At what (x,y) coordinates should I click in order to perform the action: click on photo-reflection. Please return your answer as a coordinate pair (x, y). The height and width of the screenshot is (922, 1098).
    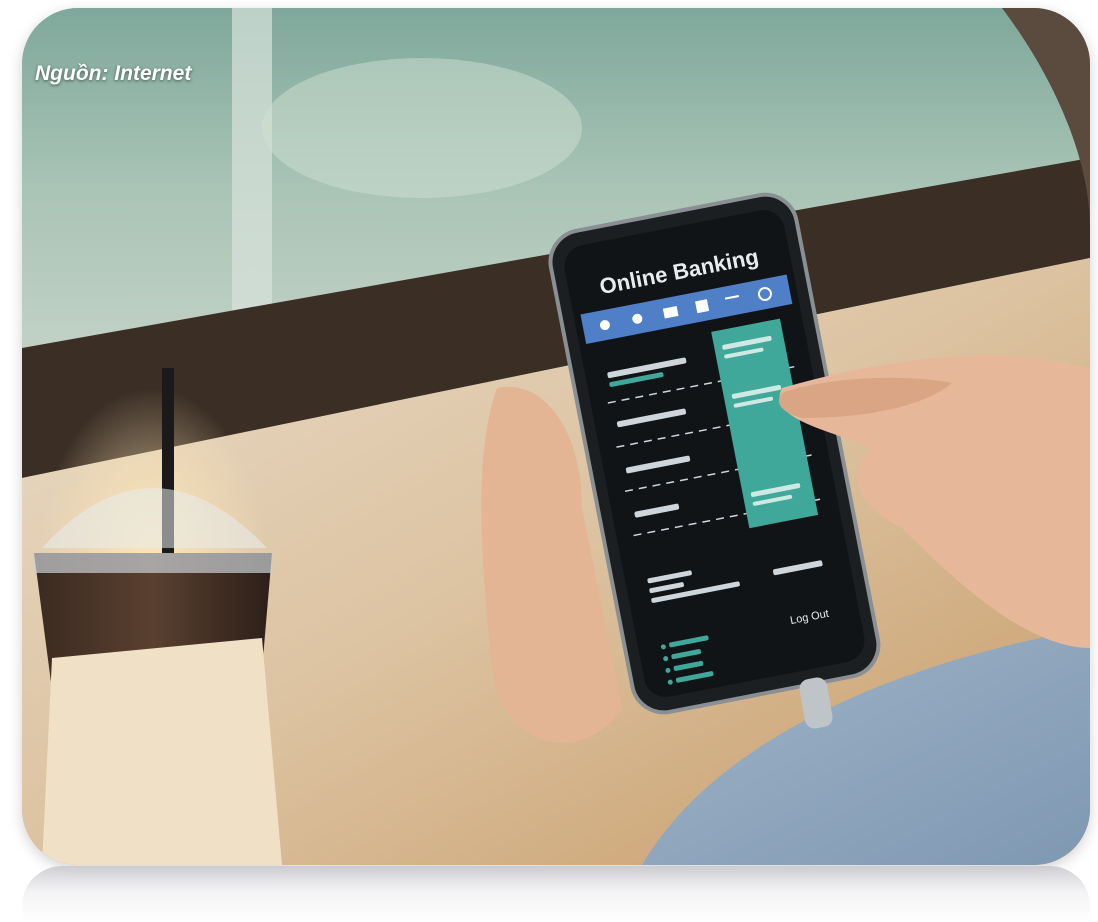
    Looking at the image, I should click on (556, 894).